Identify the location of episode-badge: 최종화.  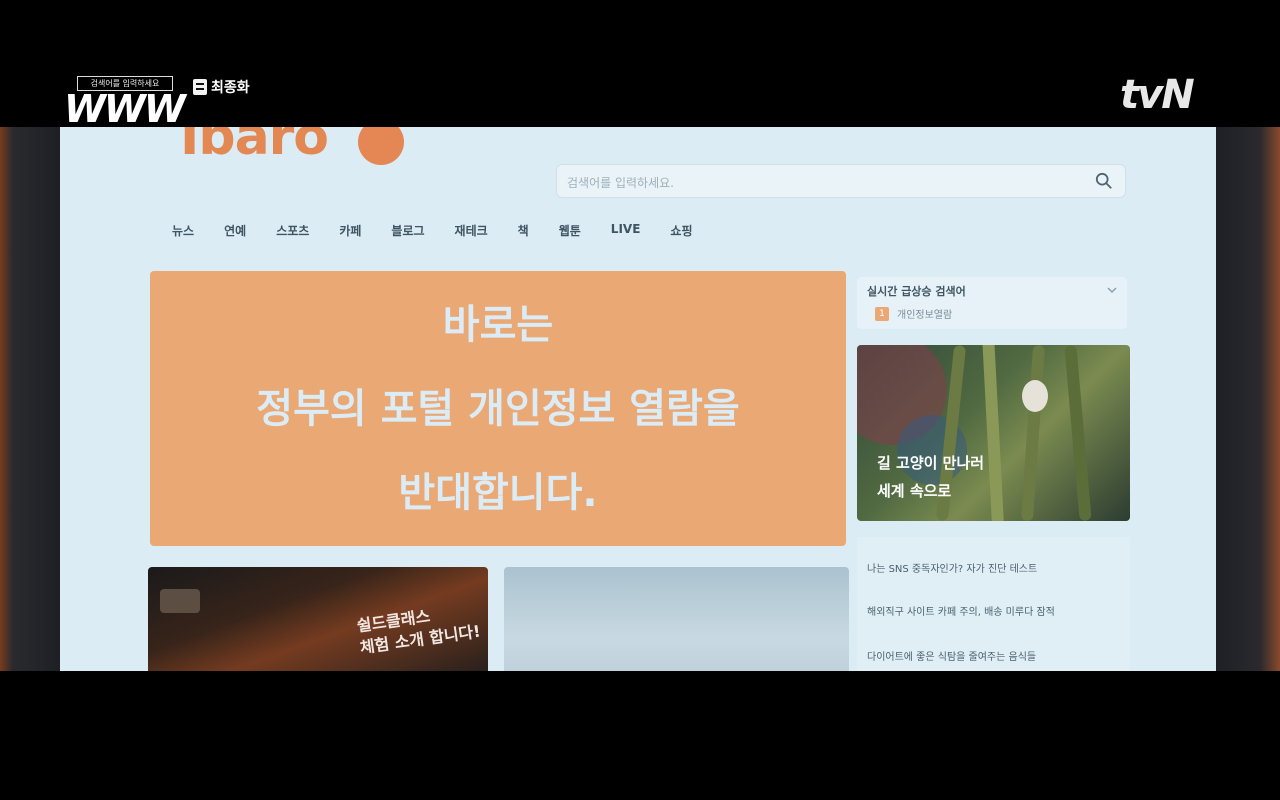
(221, 87).